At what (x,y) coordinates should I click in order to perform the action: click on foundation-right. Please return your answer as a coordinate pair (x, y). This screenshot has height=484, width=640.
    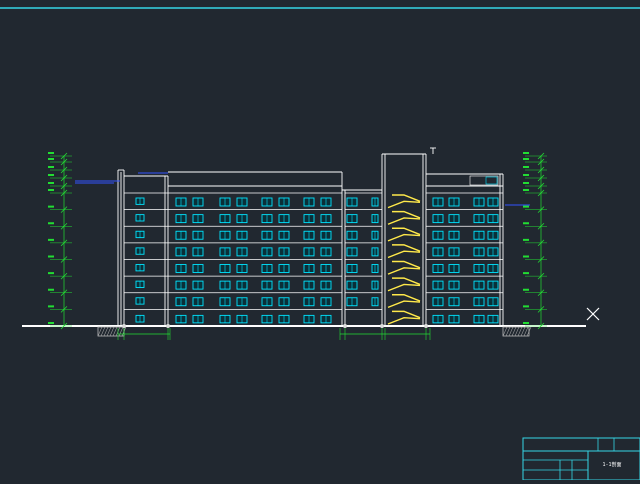
    Looking at the image, I should click on (517, 331).